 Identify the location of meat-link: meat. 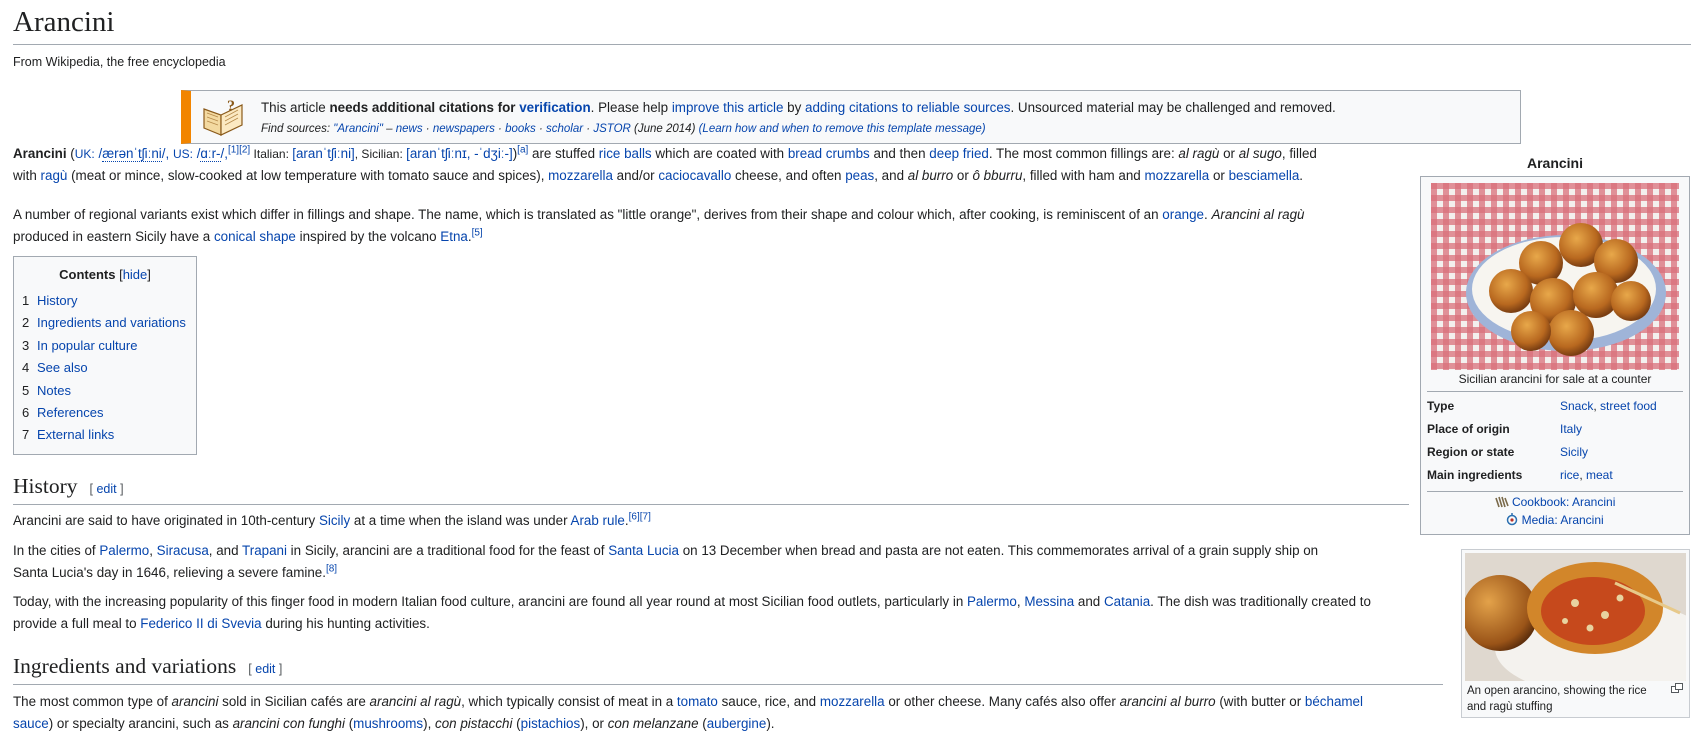
(1599, 475).